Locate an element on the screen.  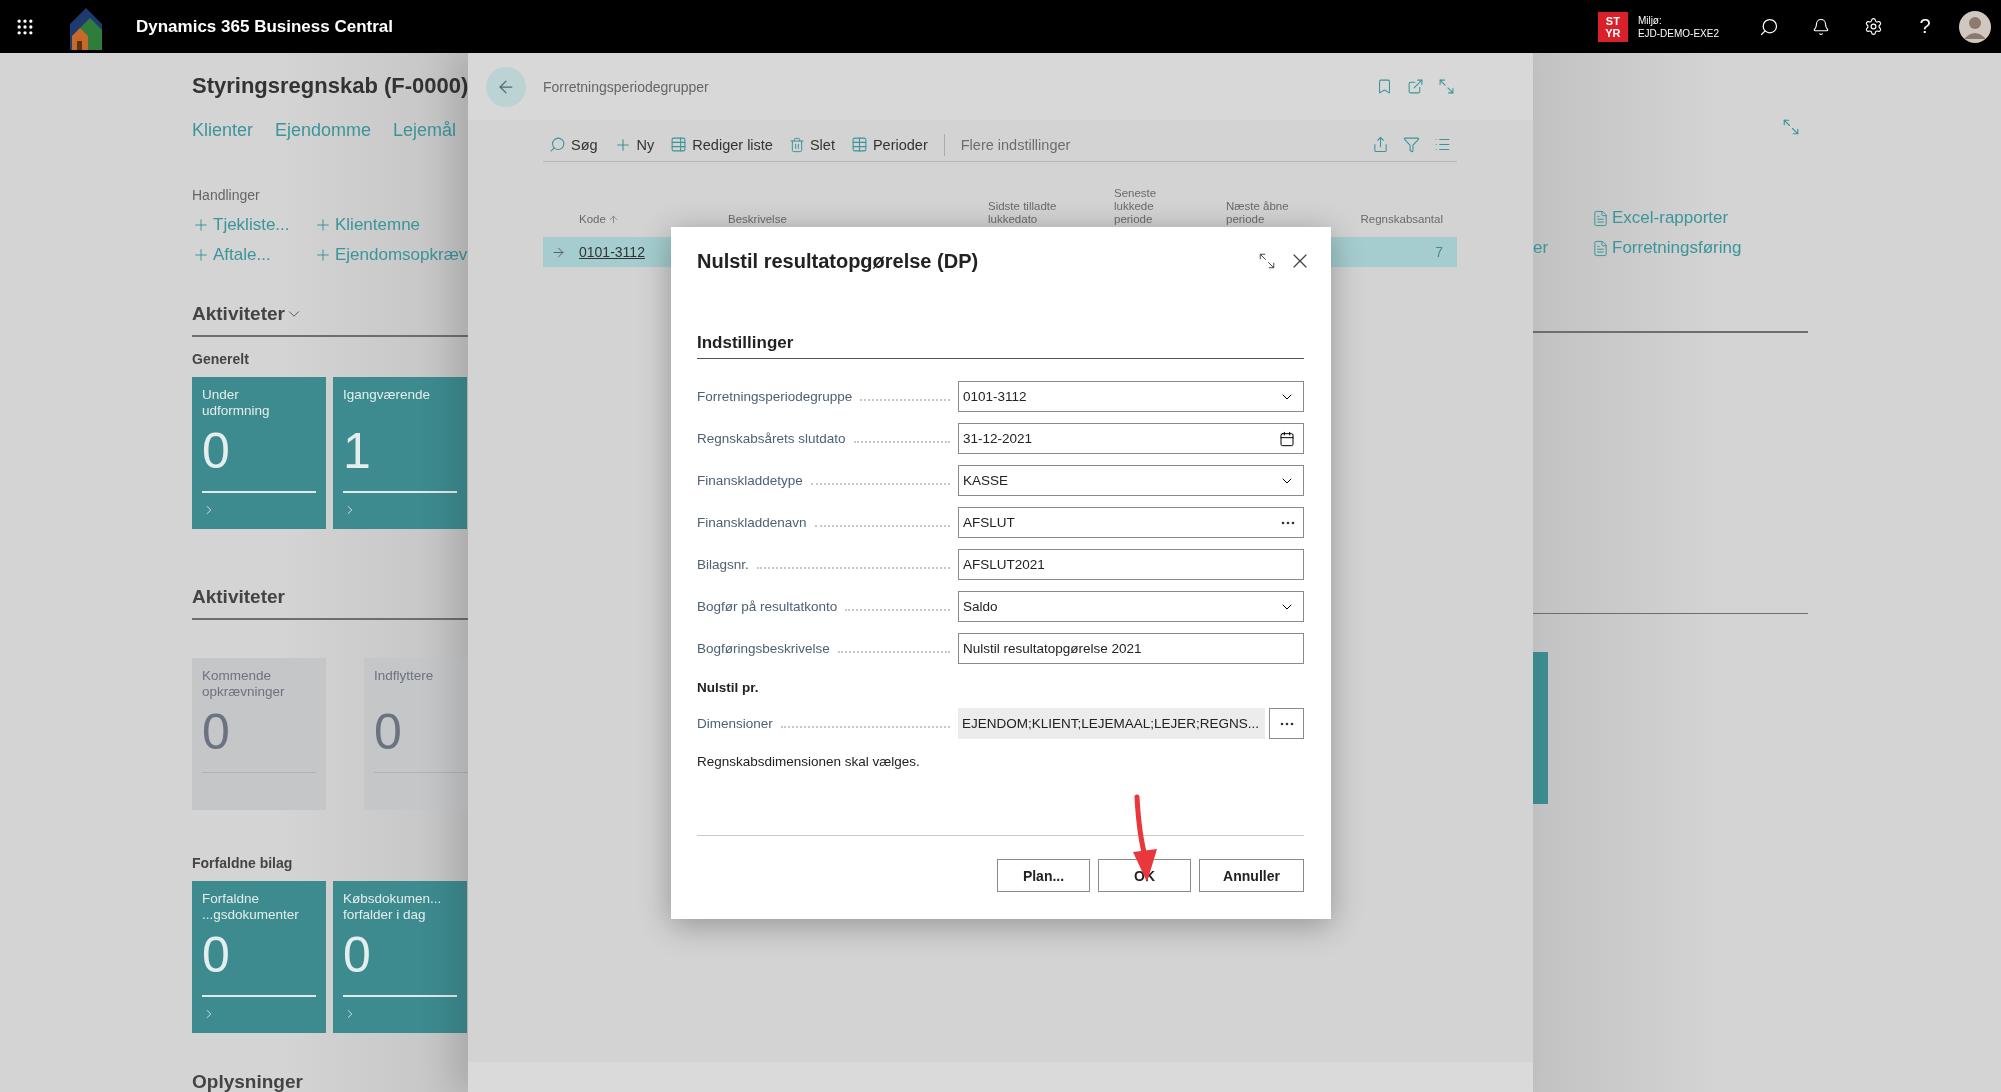
activity-tile is located at coordinates (1540, 728).